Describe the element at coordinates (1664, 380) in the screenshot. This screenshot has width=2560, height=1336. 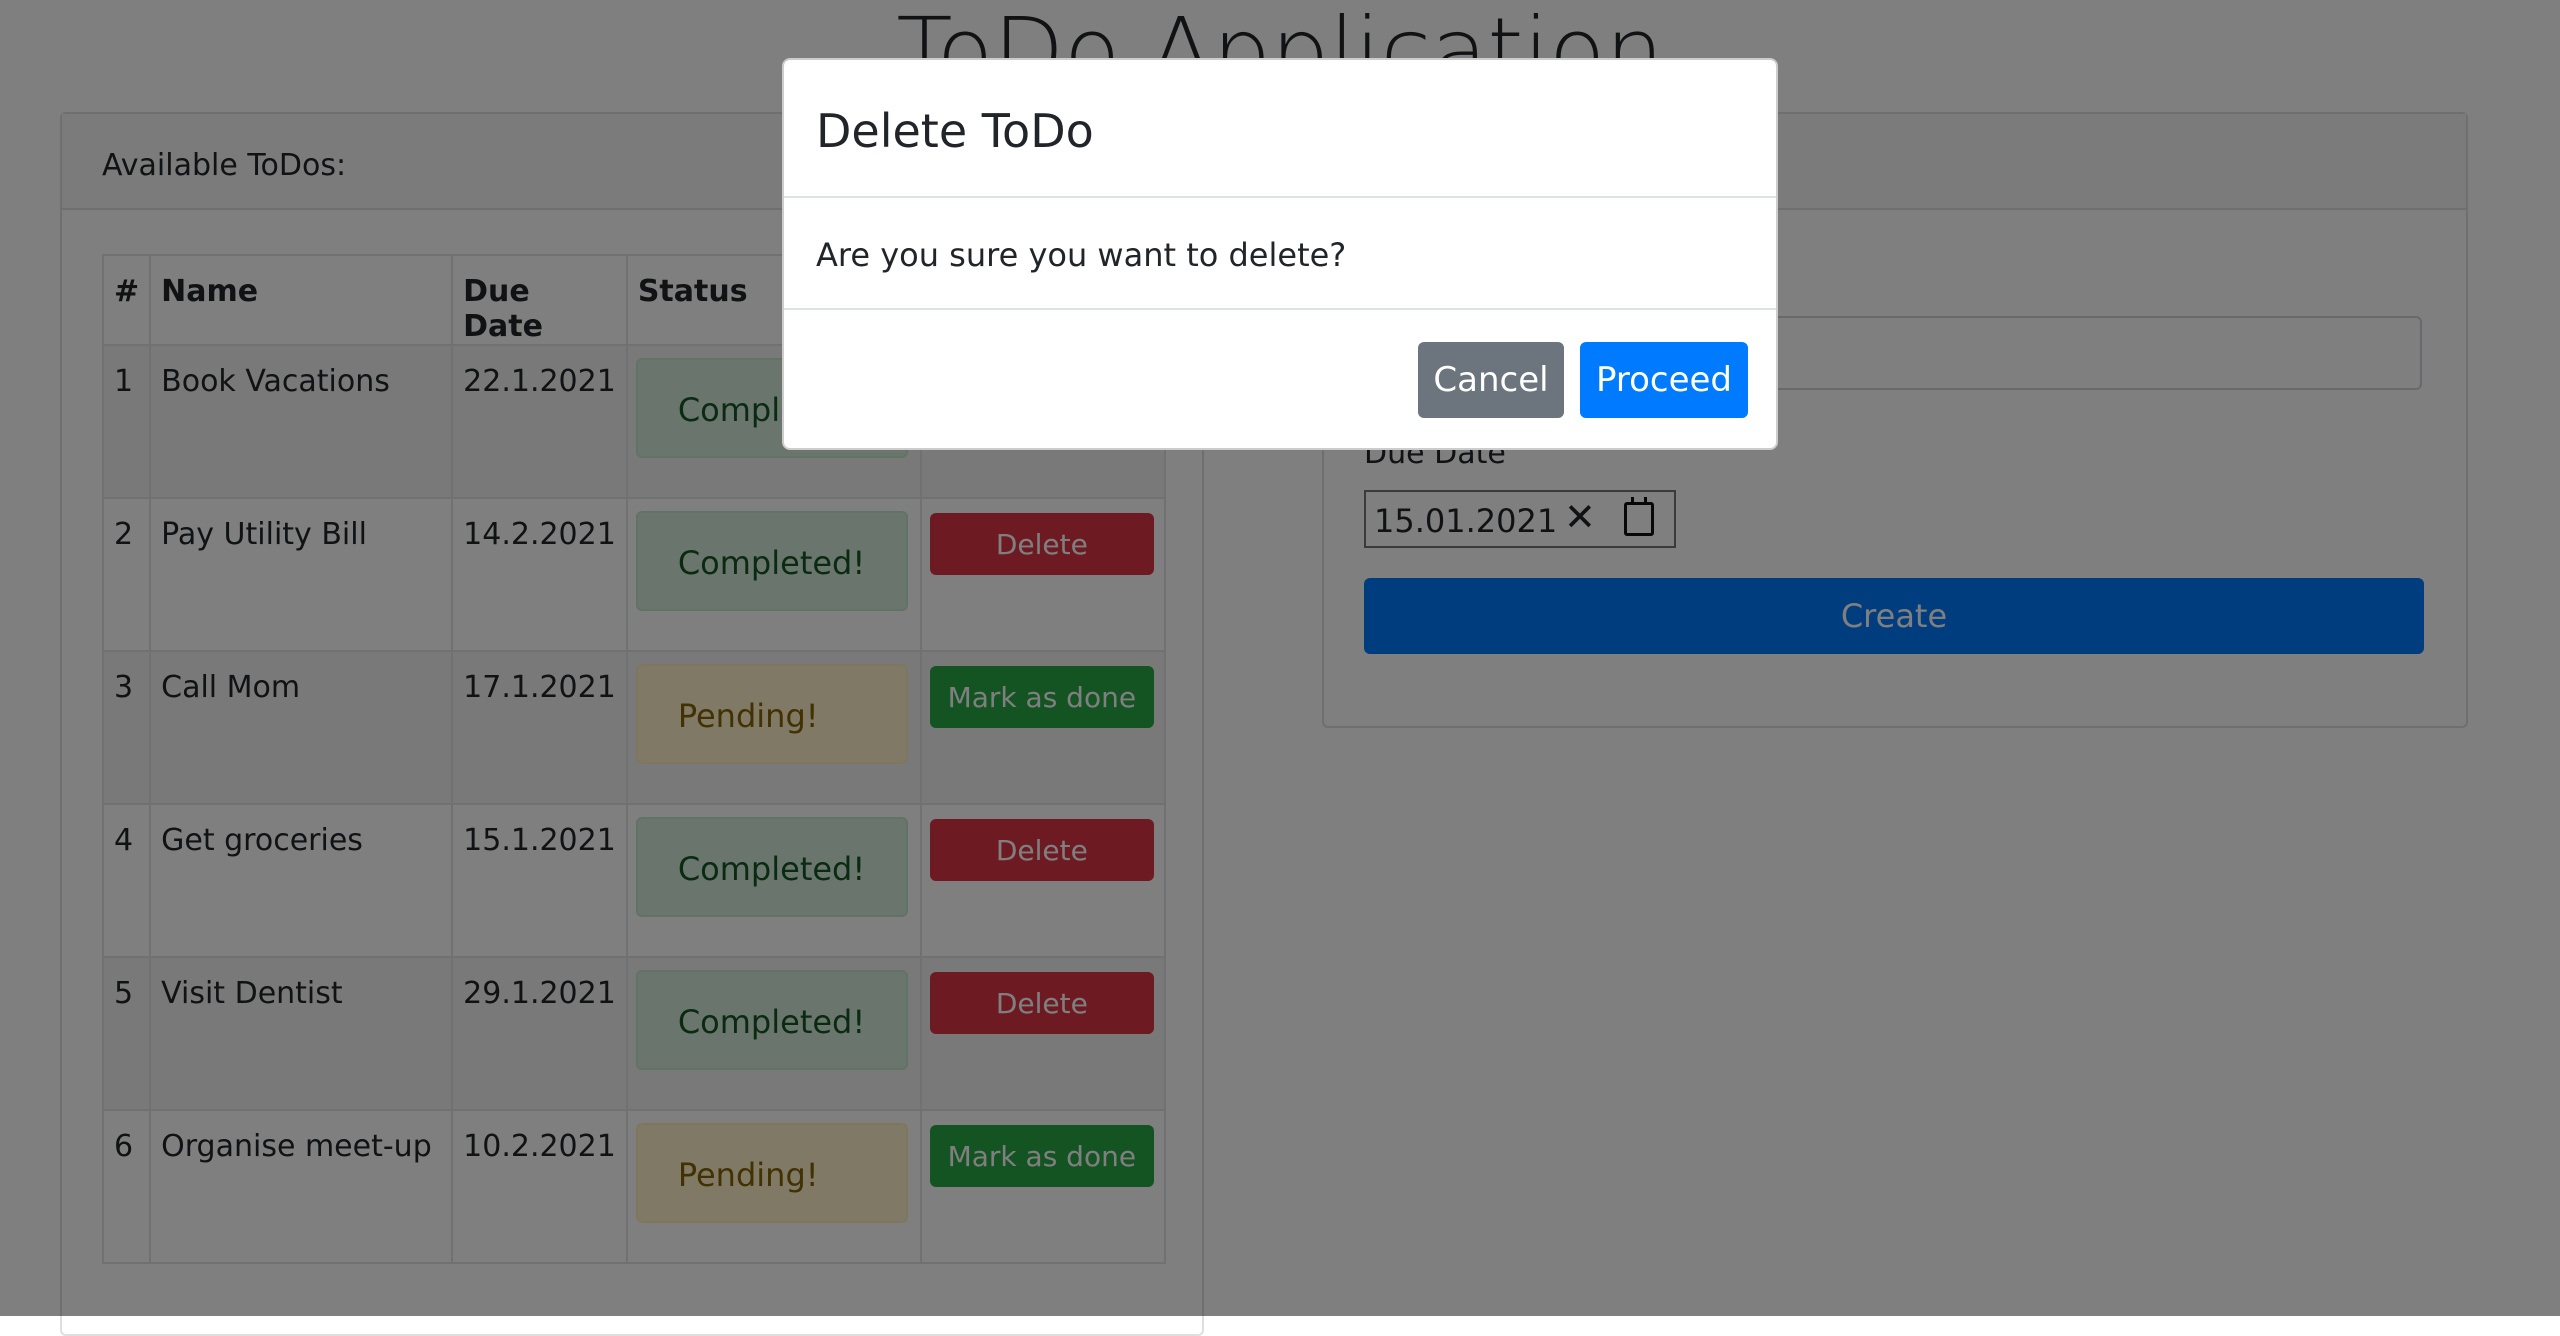
I see `proceed-button: Proceed` at that location.